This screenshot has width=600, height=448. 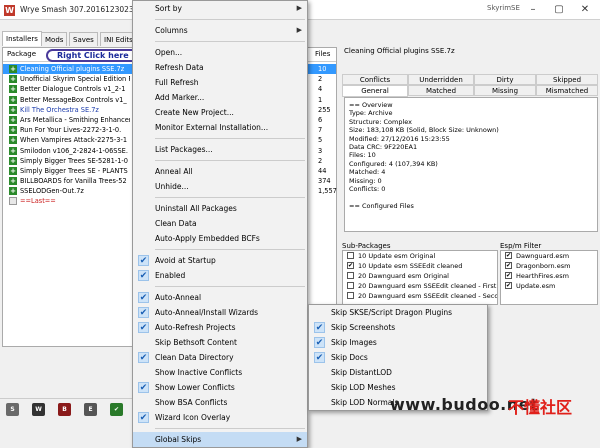 What do you see at coordinates (398, 357) in the screenshot?
I see `submenu-item-skip-docs: Skip Docs ✔` at bounding box center [398, 357].